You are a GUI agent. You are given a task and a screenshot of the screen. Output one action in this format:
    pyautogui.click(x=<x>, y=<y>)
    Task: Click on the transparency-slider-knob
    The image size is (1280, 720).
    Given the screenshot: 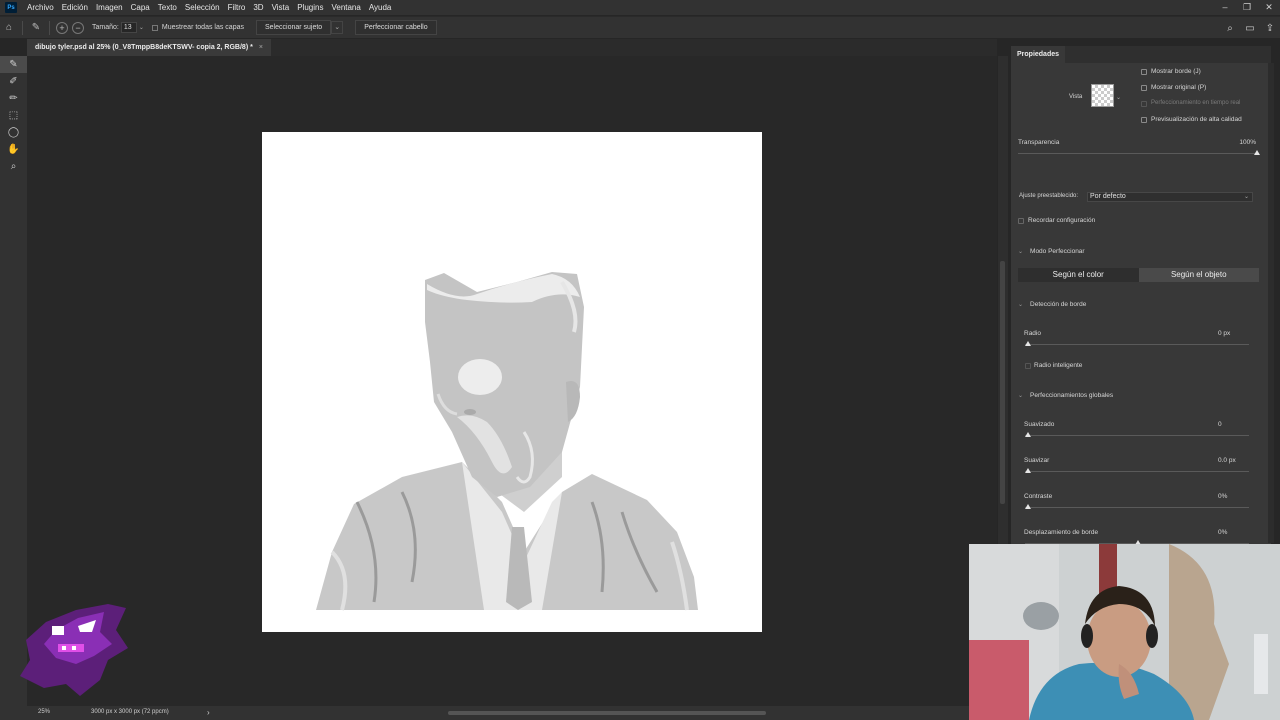 What is the action you would take?
    pyautogui.click(x=1257, y=152)
    